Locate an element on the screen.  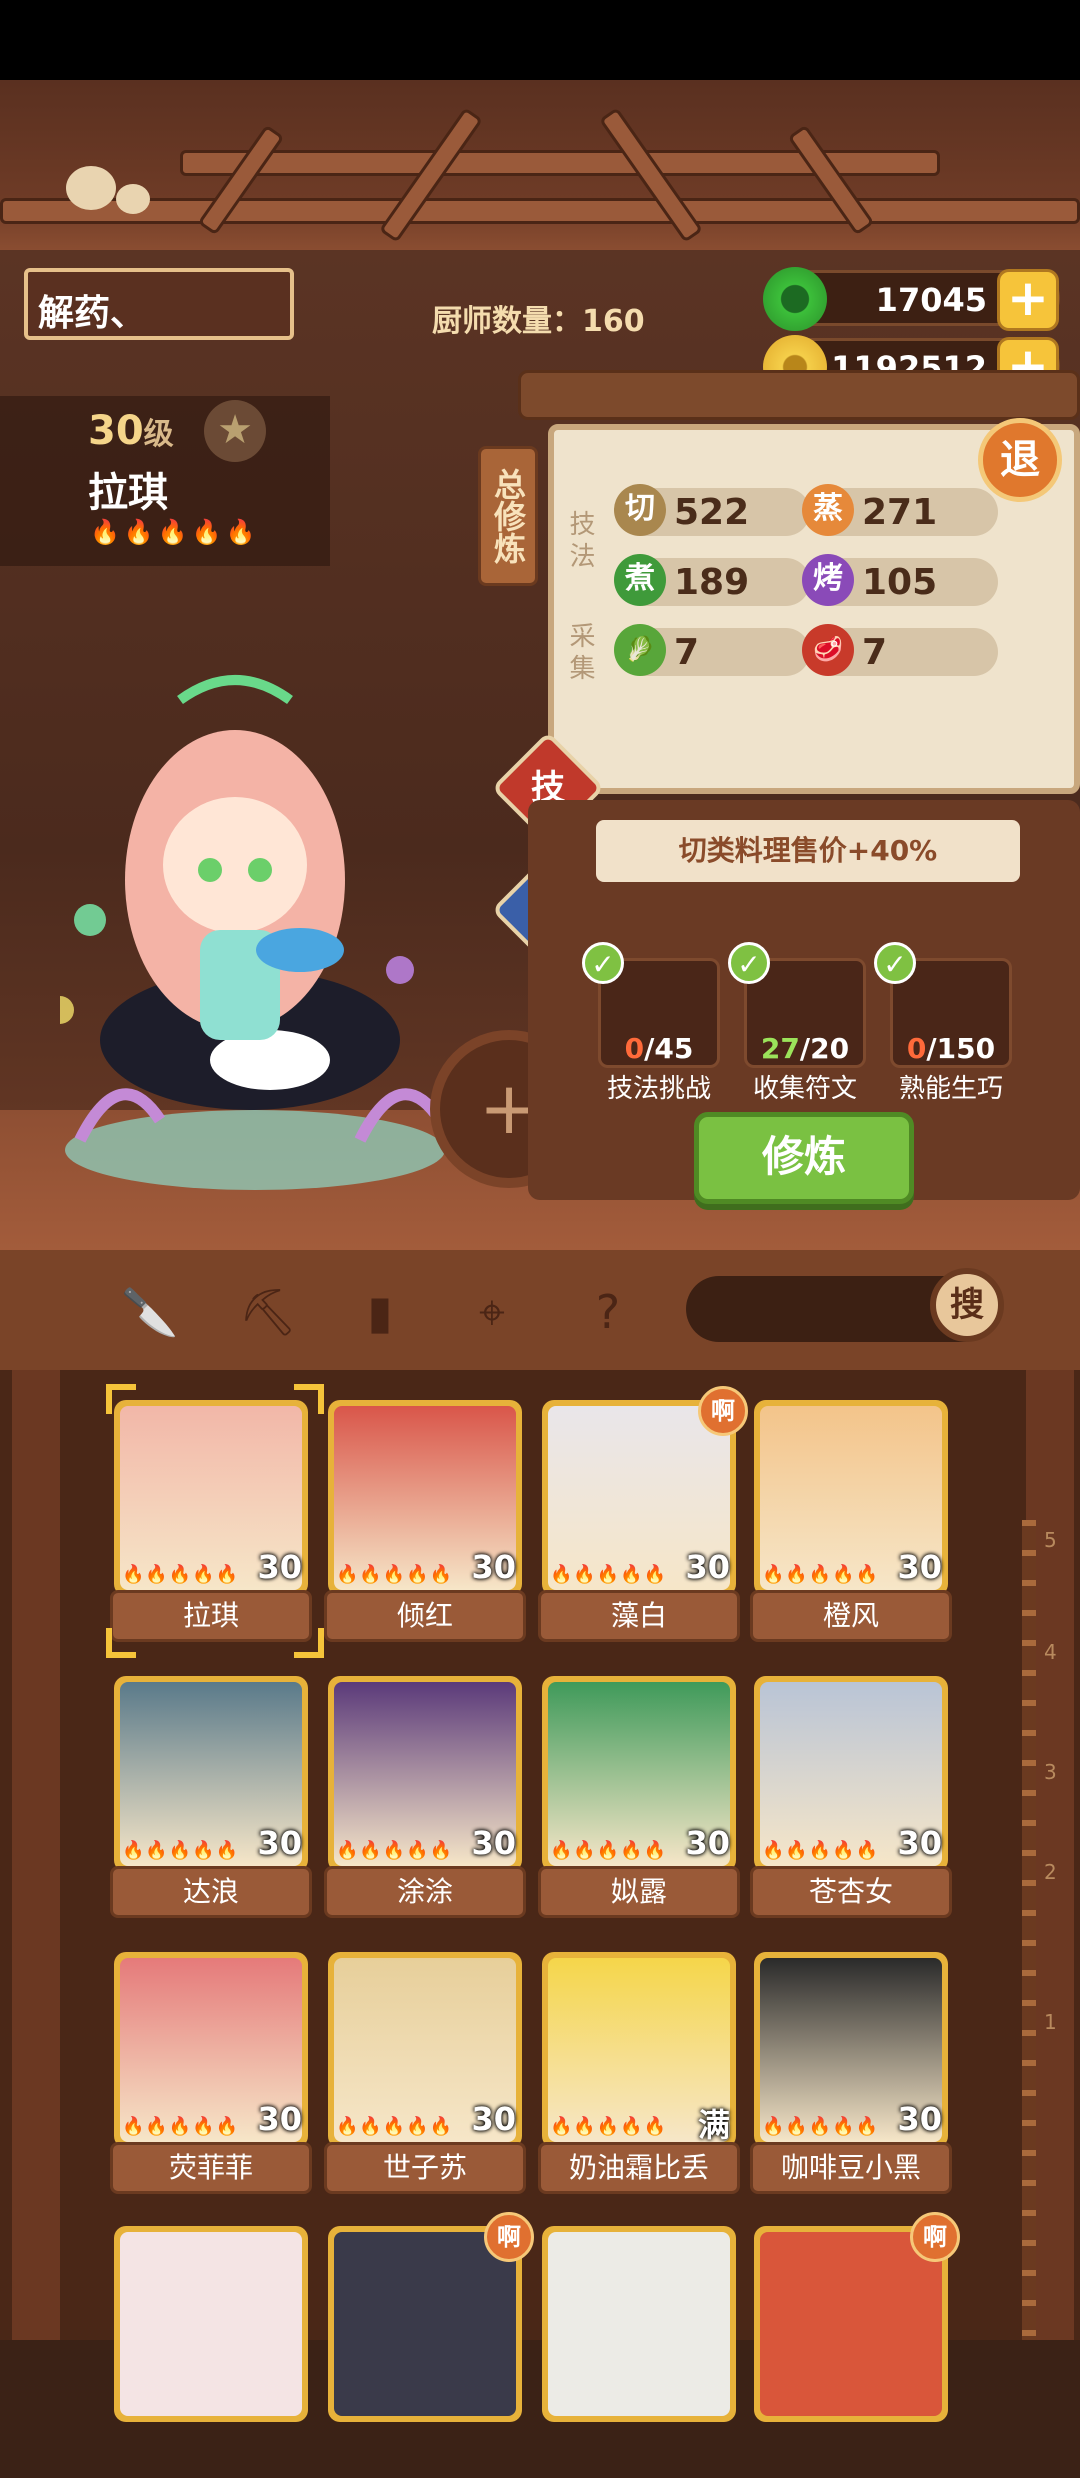
chef-name: 世子苏 is located at coordinates (425, 2168).